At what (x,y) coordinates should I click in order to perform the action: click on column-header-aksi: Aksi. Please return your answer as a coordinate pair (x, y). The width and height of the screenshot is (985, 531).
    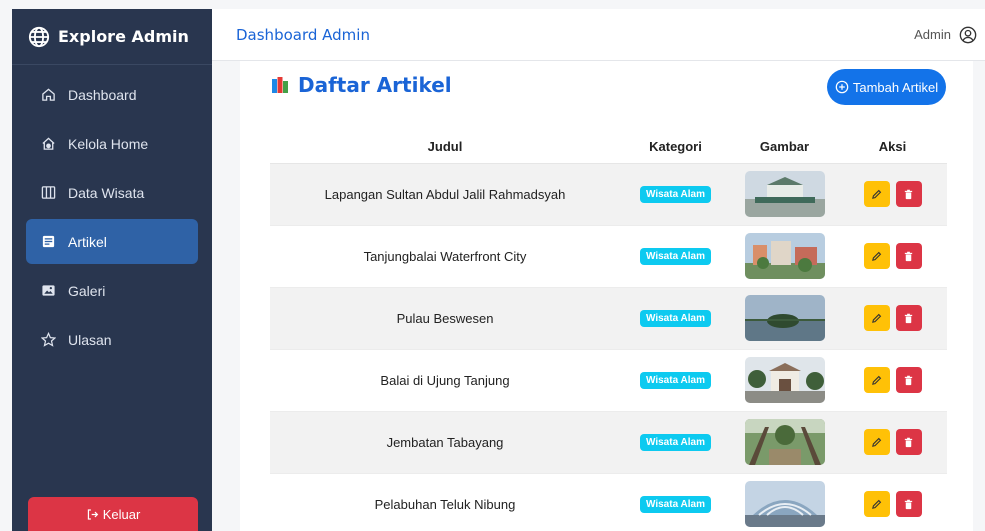
    Looking at the image, I should click on (892, 147).